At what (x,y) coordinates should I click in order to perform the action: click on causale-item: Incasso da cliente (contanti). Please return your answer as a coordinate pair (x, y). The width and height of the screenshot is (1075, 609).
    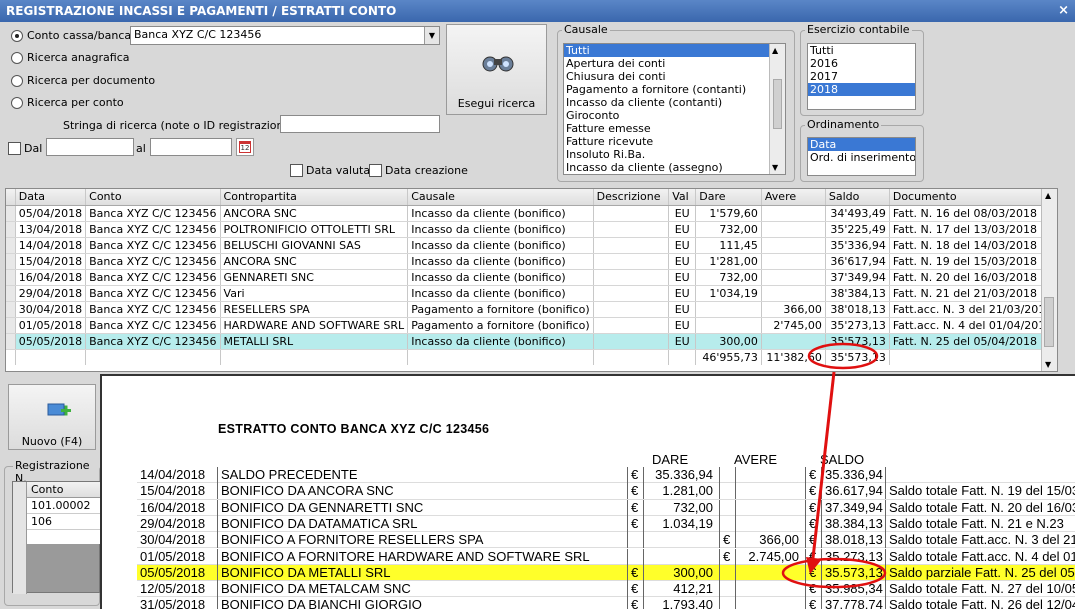
    Looking at the image, I should click on (674, 102).